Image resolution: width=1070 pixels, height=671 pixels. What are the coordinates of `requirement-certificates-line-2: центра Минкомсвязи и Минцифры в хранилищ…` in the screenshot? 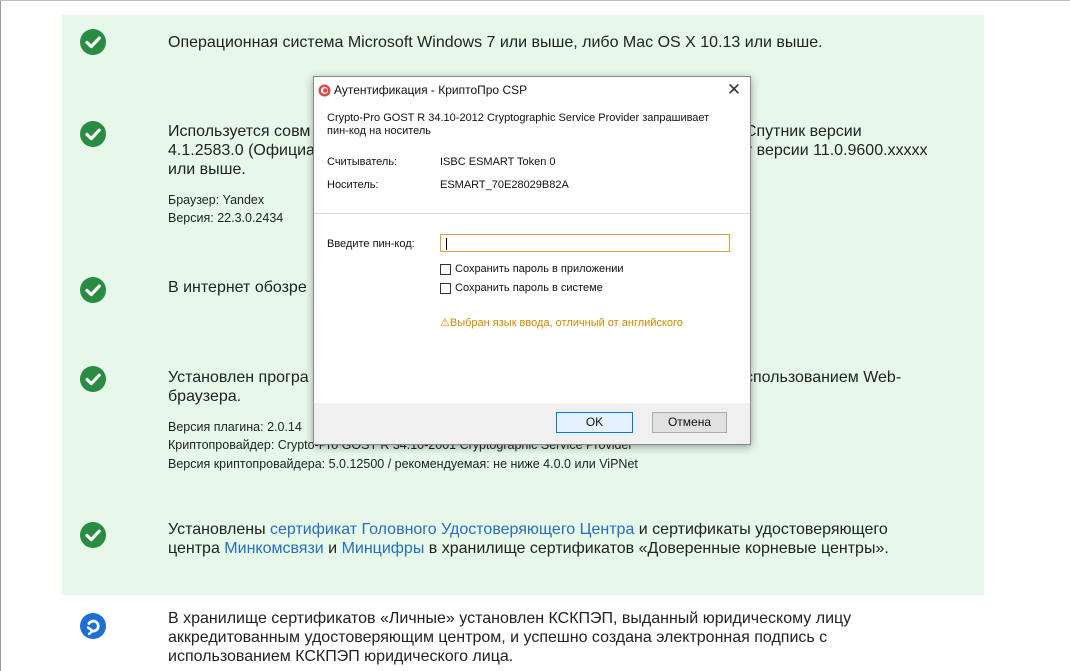 It's located at (528, 548).